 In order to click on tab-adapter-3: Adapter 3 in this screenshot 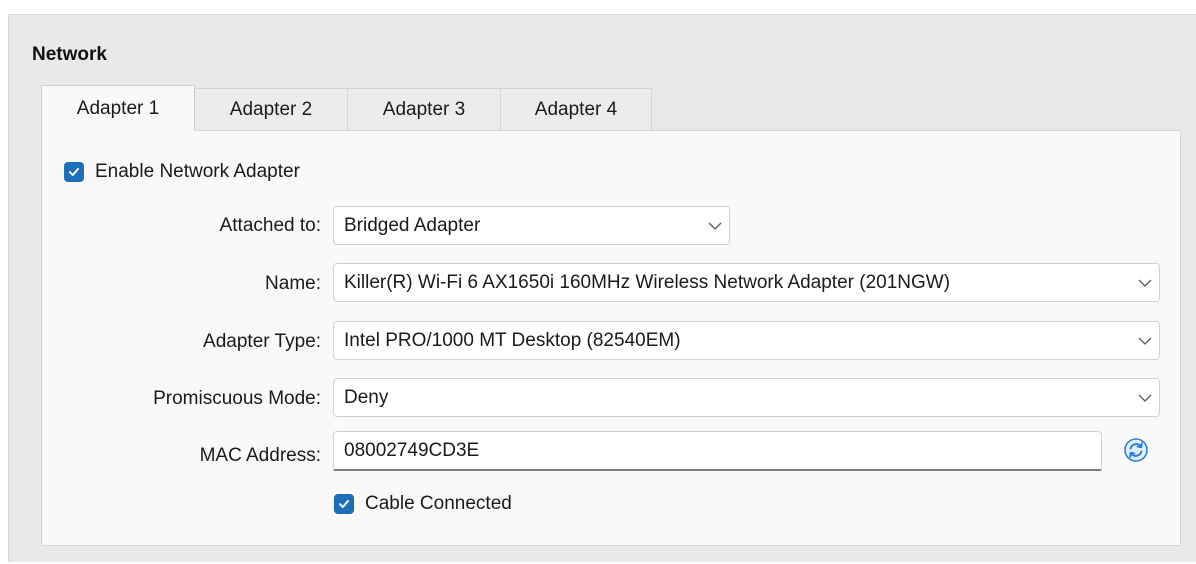, I will do `click(424, 109)`.